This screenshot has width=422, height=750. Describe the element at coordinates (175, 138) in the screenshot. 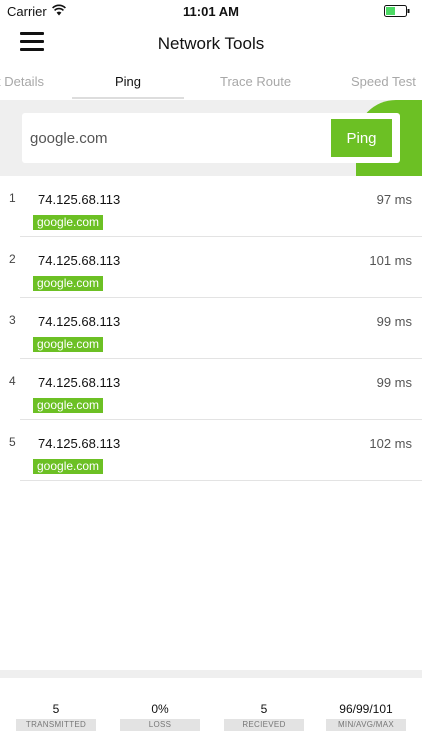

I see `host-input` at that location.